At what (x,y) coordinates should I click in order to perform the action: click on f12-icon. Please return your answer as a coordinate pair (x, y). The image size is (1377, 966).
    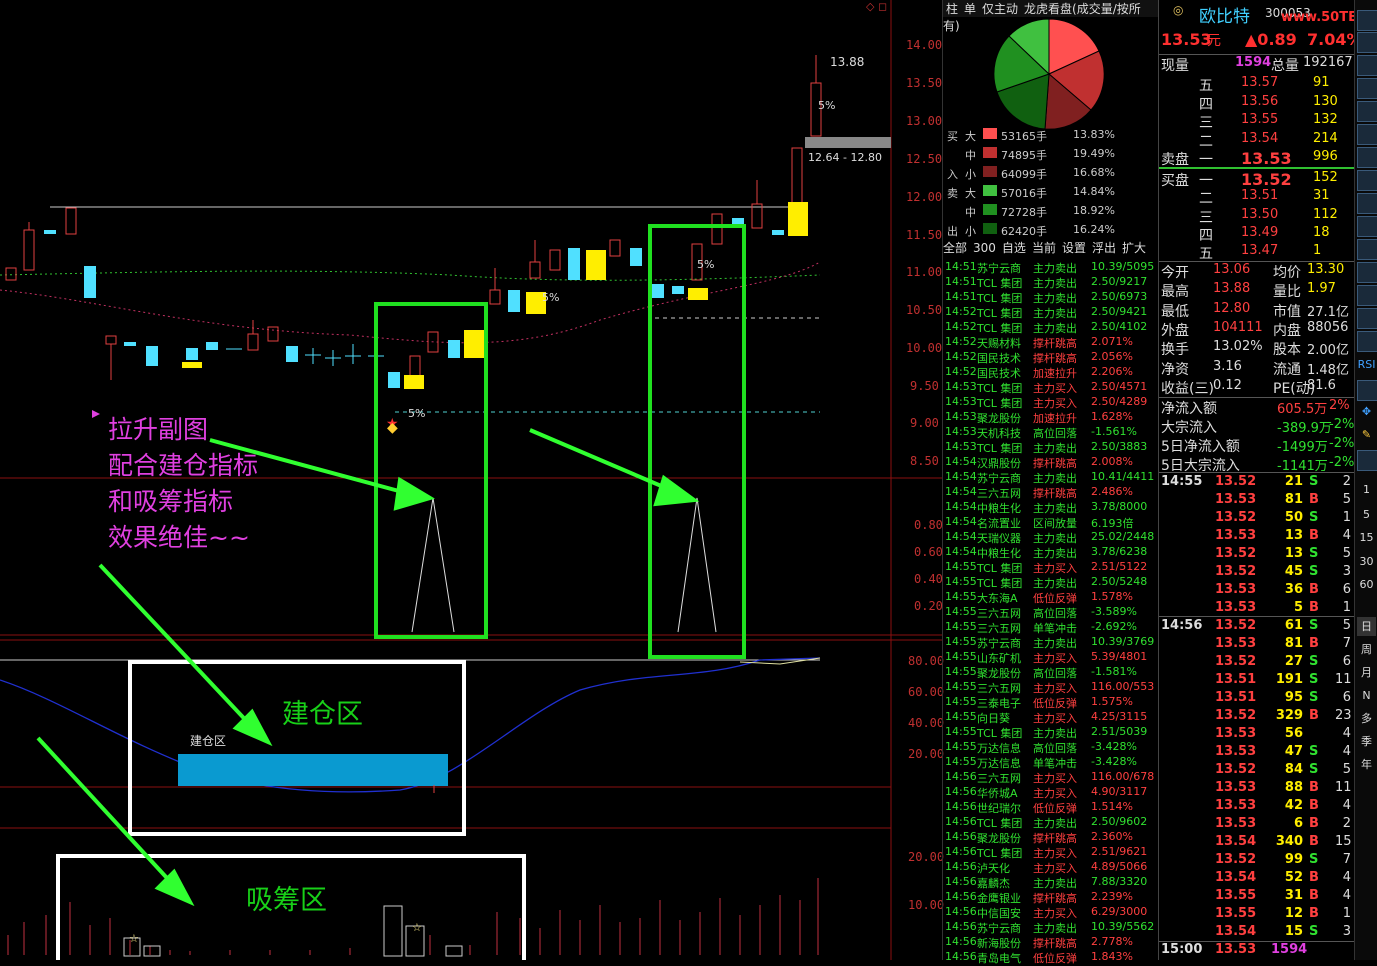
    Looking at the image, I should click on (1367, 249).